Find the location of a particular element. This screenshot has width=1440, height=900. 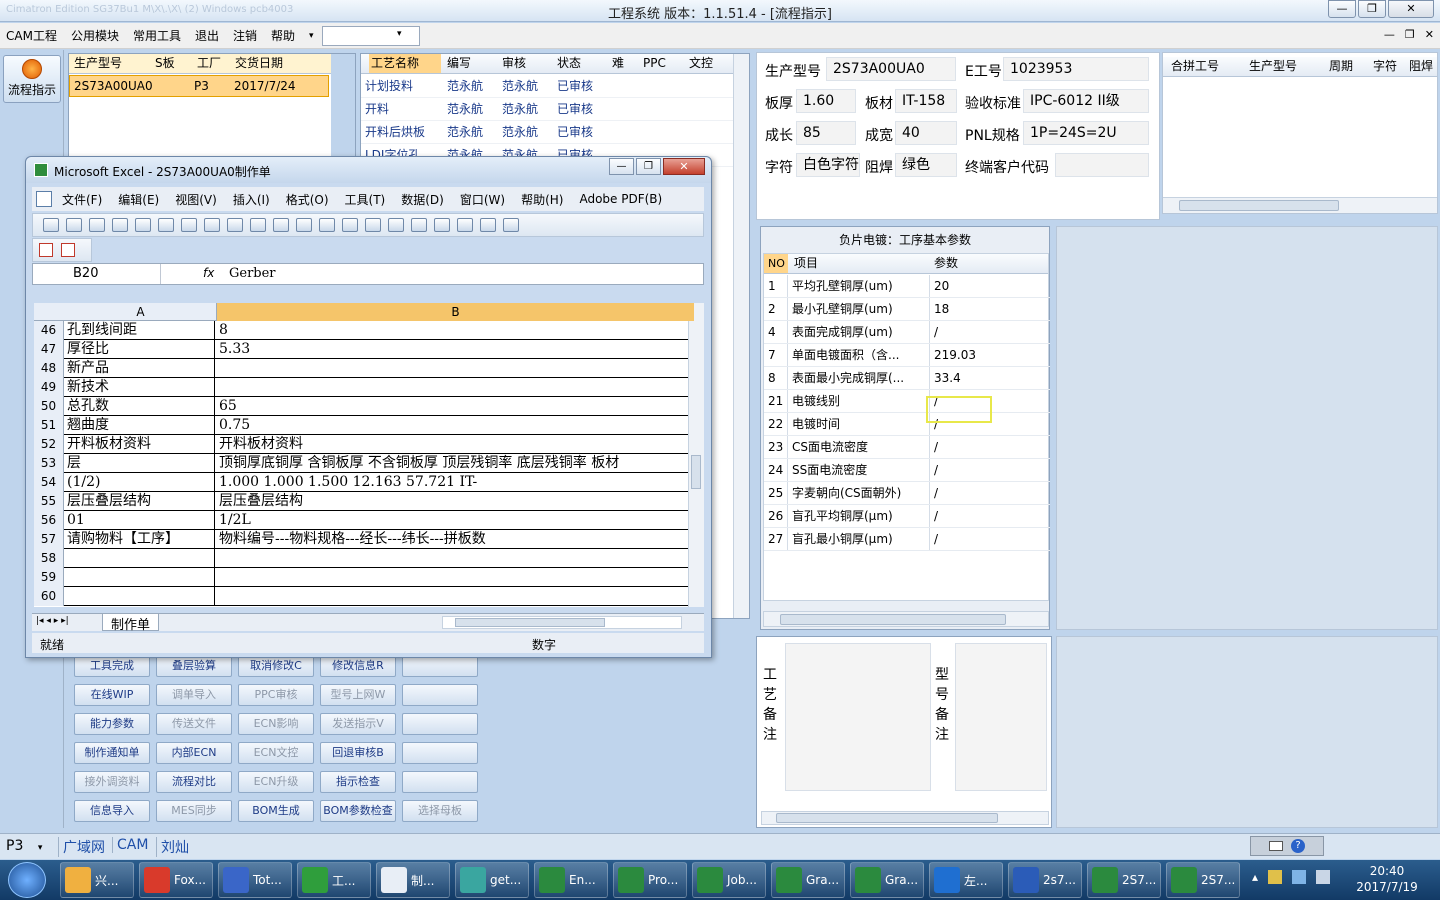

action-button: 流程对比 is located at coordinates (194, 782).